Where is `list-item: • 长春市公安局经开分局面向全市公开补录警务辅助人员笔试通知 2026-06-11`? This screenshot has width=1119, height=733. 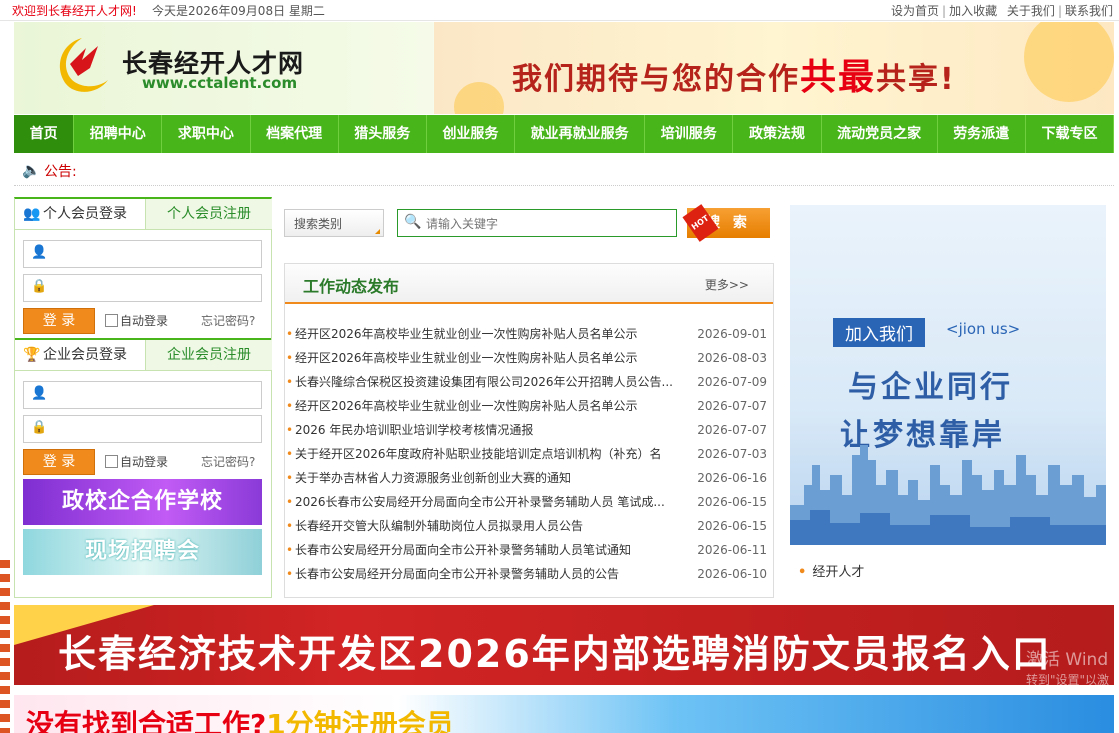 list-item: • 长春市公安局经开分局面向全市公开补录警务辅助人员笔试通知 2026-06-11 is located at coordinates (529, 550).